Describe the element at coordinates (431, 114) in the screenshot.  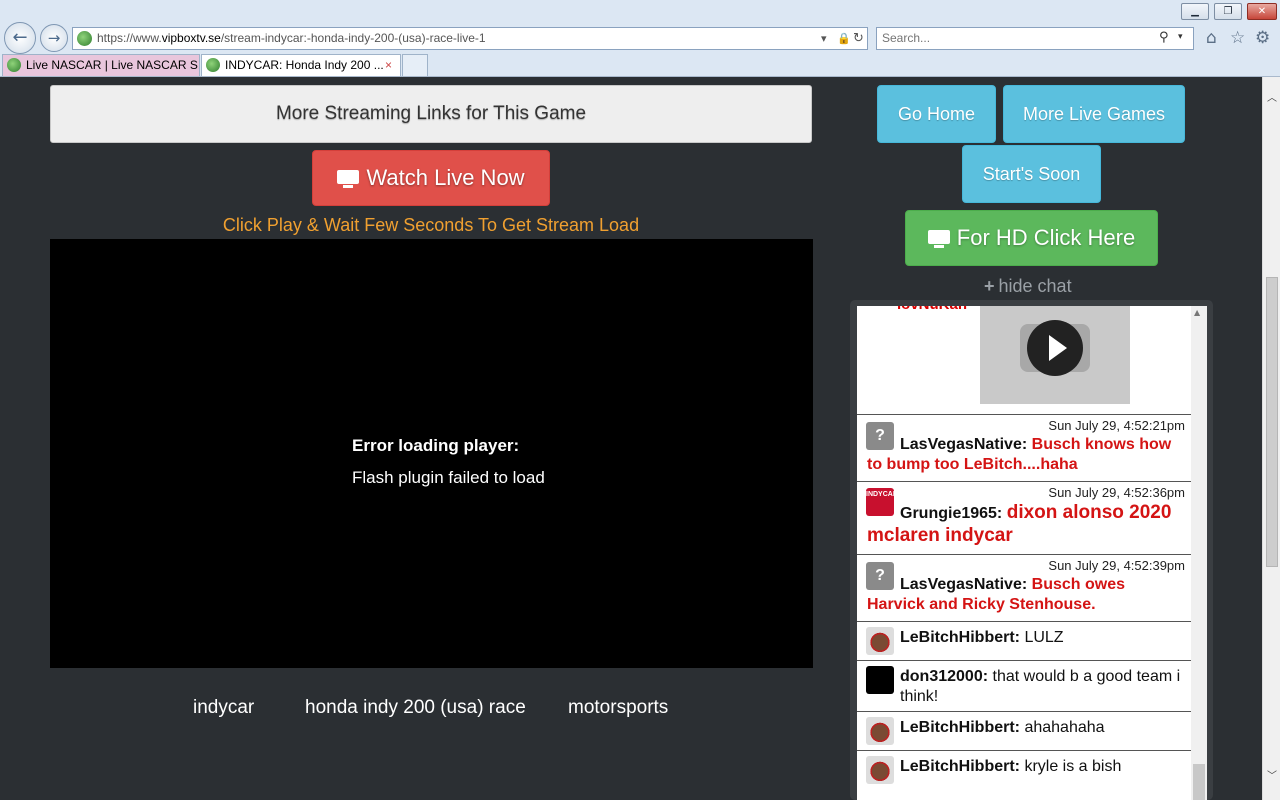
I see `more-streaming-links-button: More Streaming Links for This Game` at that location.